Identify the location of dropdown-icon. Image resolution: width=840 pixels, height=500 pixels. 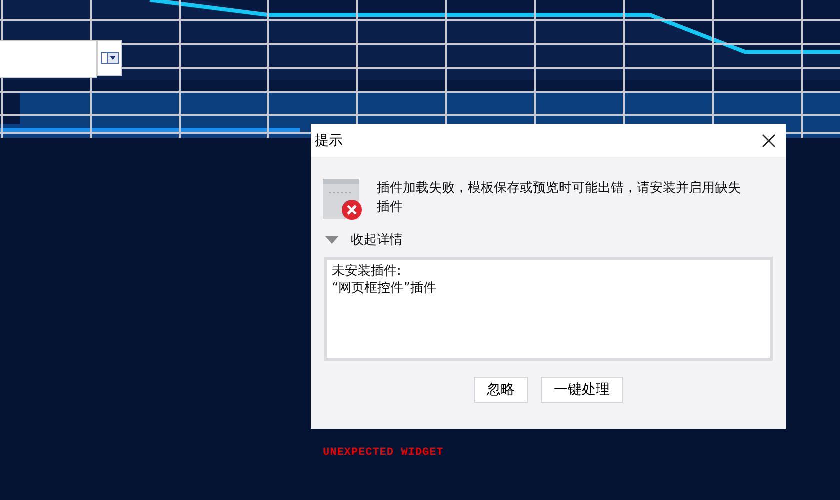
(109, 58).